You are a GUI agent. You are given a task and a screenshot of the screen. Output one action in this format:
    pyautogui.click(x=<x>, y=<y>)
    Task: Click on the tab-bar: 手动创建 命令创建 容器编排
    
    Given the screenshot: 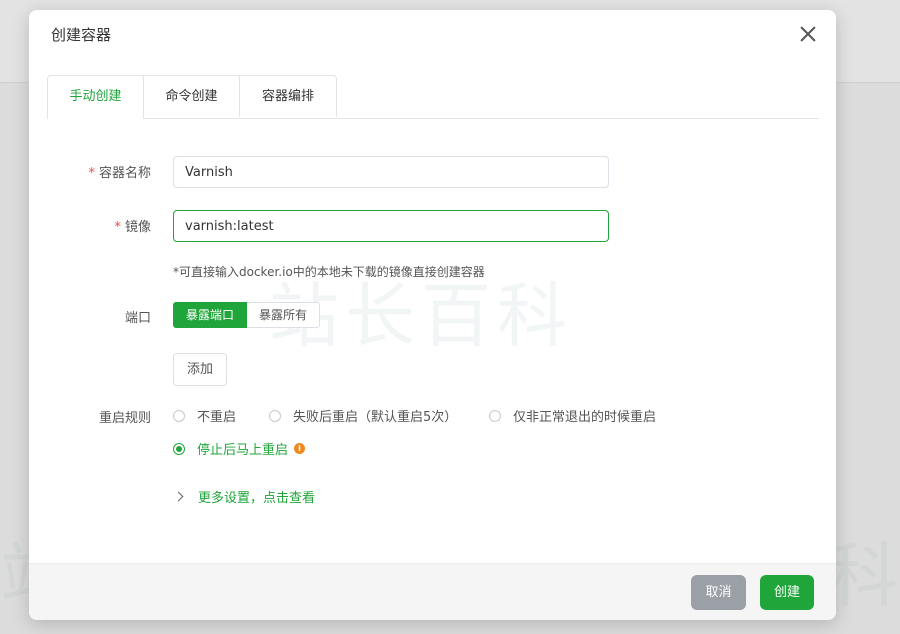 What is the action you would take?
    pyautogui.click(x=433, y=97)
    